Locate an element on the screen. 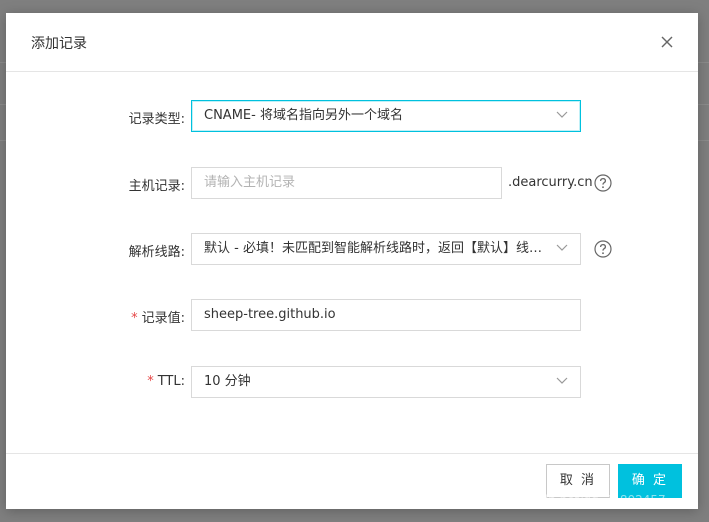 Image resolution: width=709 pixels, height=522 pixels. host-record-row: 主机记录: .dearcurry.cn is located at coordinates (352, 184).